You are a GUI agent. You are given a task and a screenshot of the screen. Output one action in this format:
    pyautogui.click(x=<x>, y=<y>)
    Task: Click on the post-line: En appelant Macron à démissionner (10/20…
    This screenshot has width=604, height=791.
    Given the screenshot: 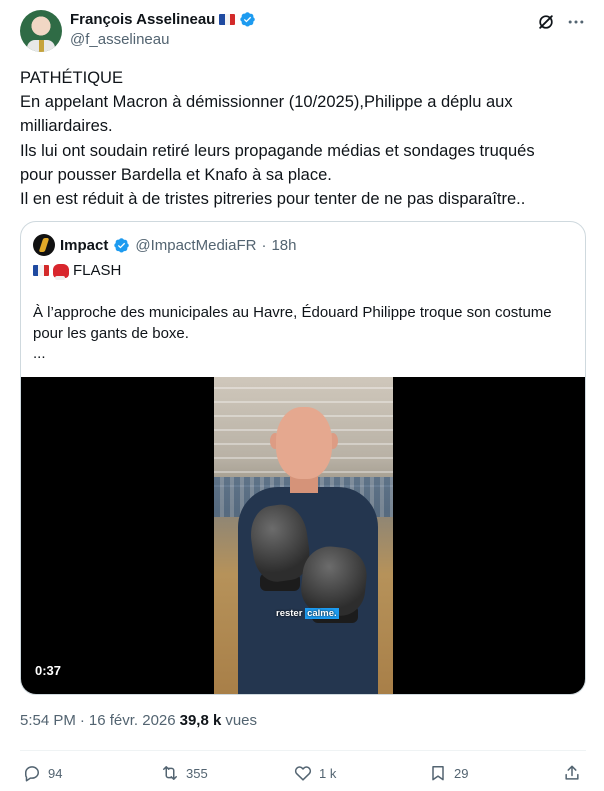 What is the action you would take?
    pyautogui.click(x=266, y=102)
    